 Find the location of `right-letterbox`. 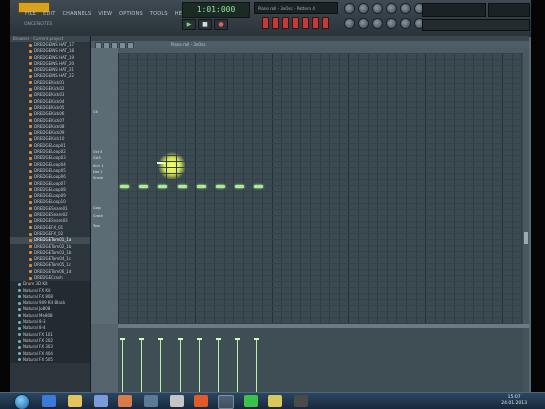

right-letterbox is located at coordinates (538, 204).